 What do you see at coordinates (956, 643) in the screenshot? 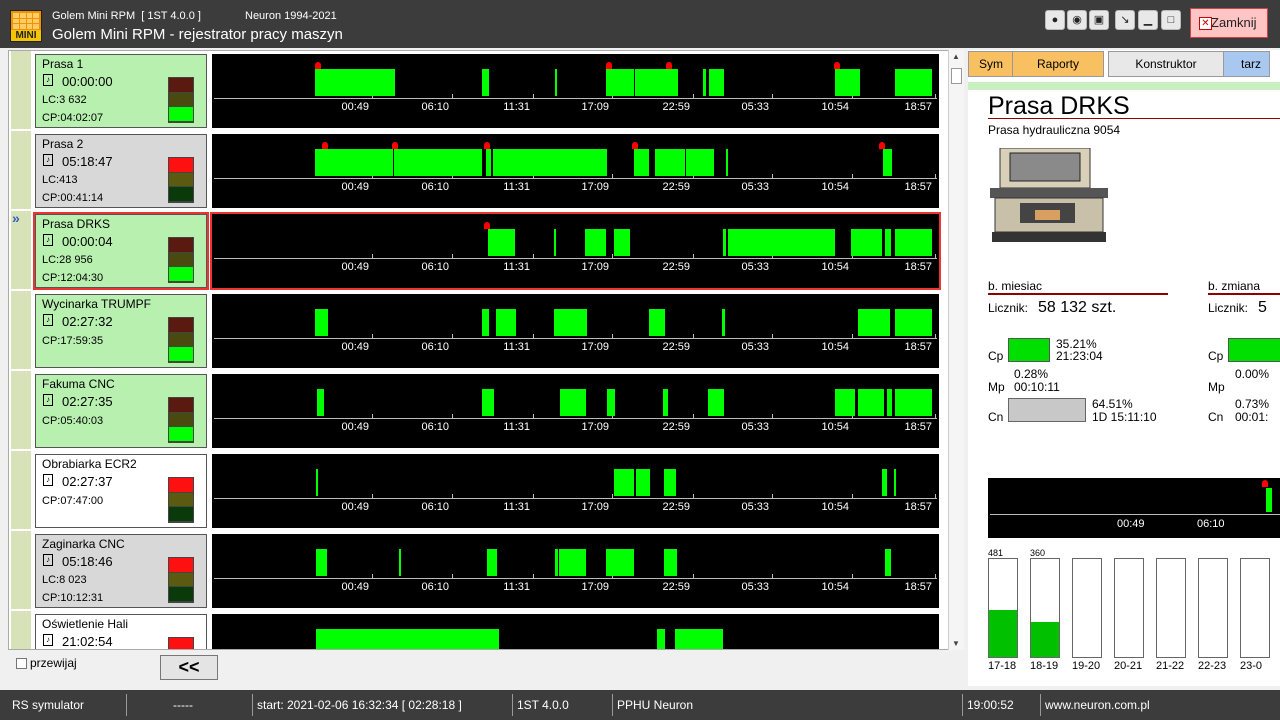
I see `scroll-down-icon: ▼` at bounding box center [956, 643].